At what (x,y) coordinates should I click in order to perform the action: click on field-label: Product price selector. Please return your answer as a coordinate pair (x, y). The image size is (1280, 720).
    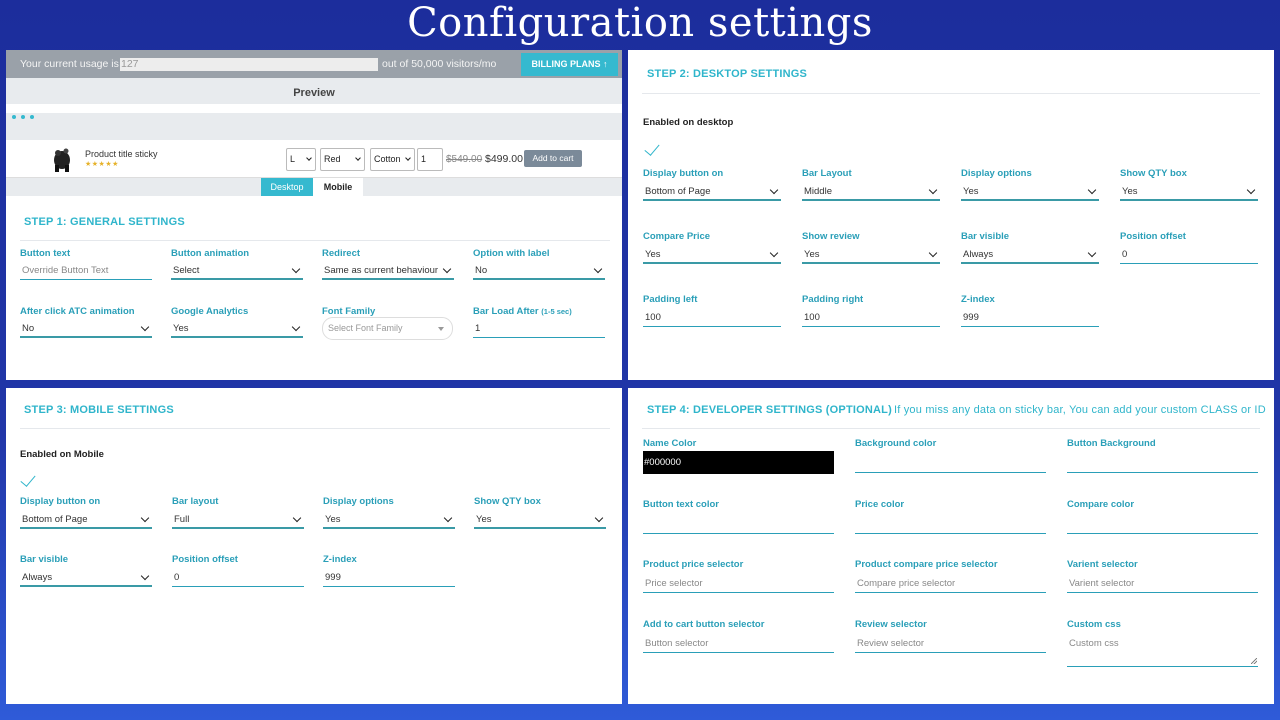
    Looking at the image, I should click on (693, 564).